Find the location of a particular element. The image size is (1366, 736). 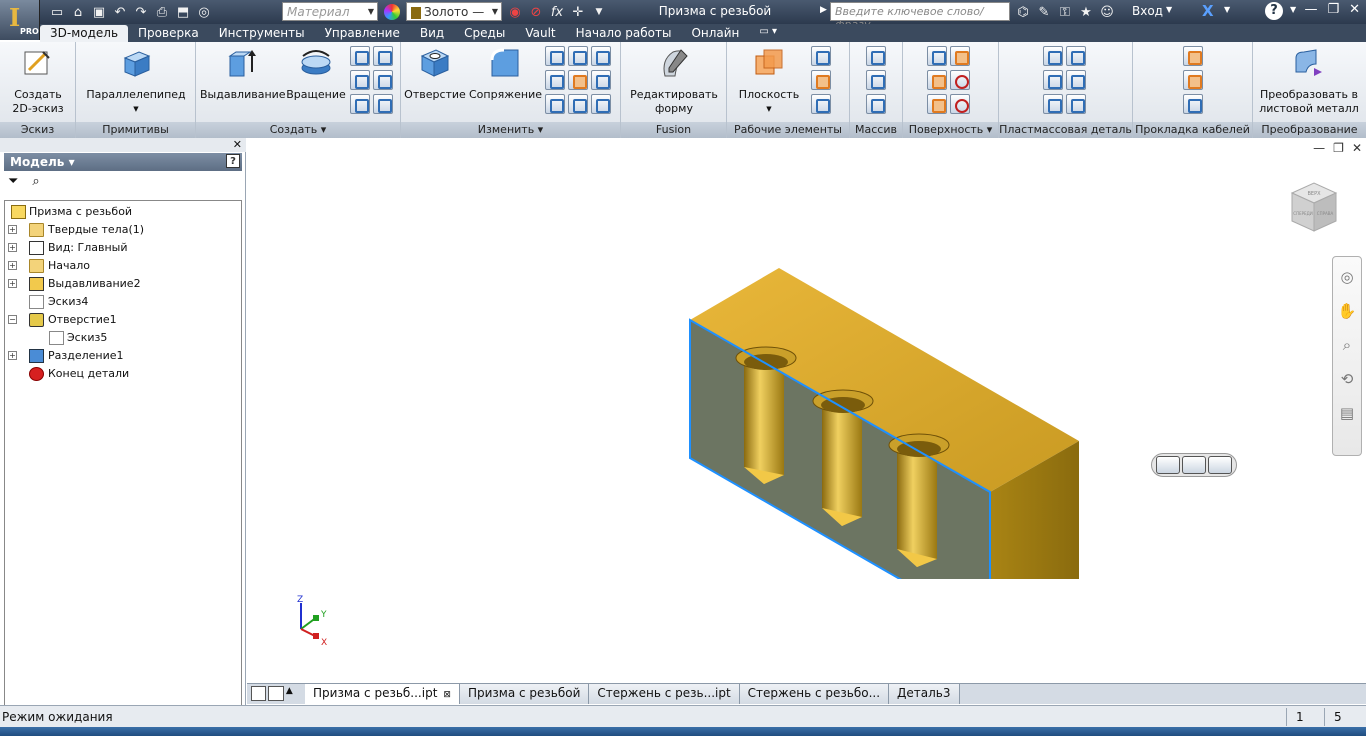

harness-icon is located at coordinates (1193, 104).